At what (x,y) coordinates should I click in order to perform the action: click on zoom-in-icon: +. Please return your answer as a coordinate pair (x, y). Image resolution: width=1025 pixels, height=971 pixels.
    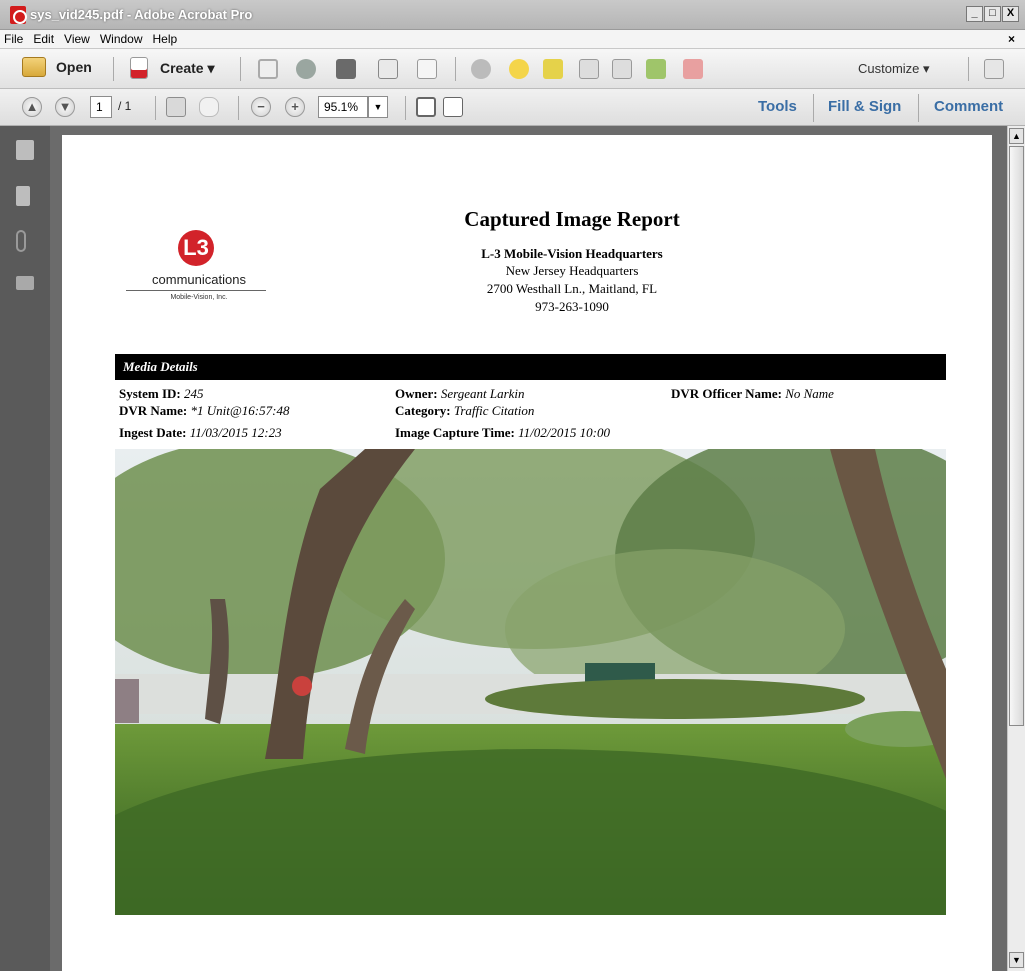
    Looking at the image, I should click on (295, 107).